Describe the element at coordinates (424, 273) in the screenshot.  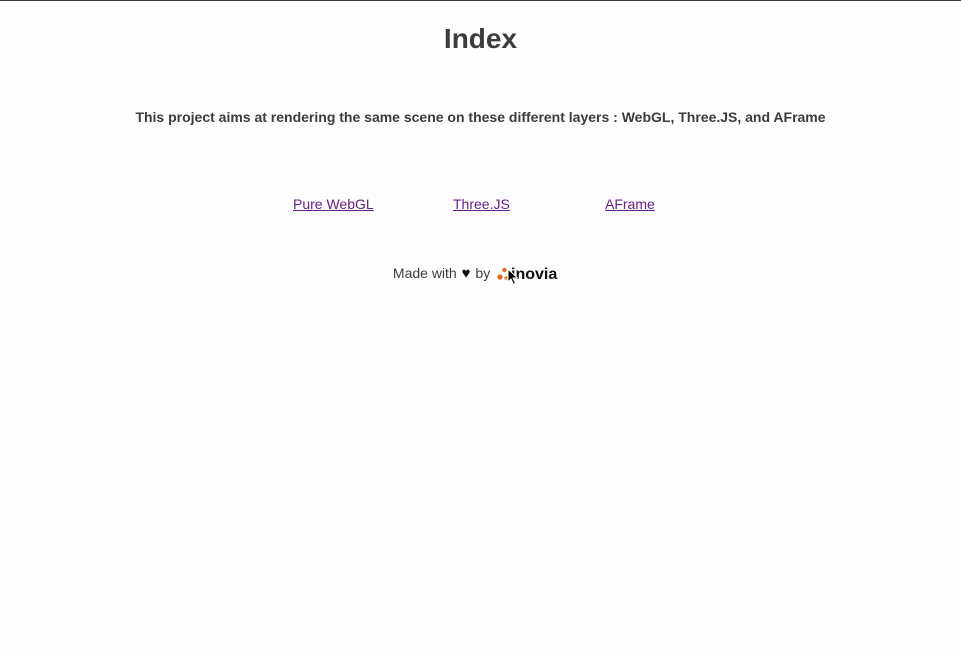
I see `made-with-label: Made with` at that location.